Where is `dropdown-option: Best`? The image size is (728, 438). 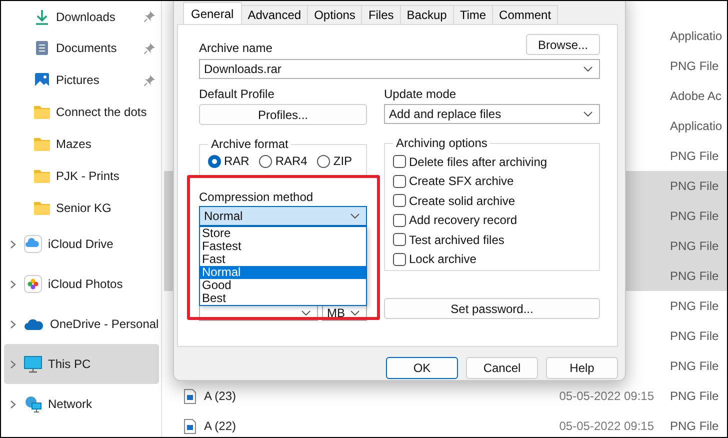
dropdown-option: Best is located at coordinates (283, 298).